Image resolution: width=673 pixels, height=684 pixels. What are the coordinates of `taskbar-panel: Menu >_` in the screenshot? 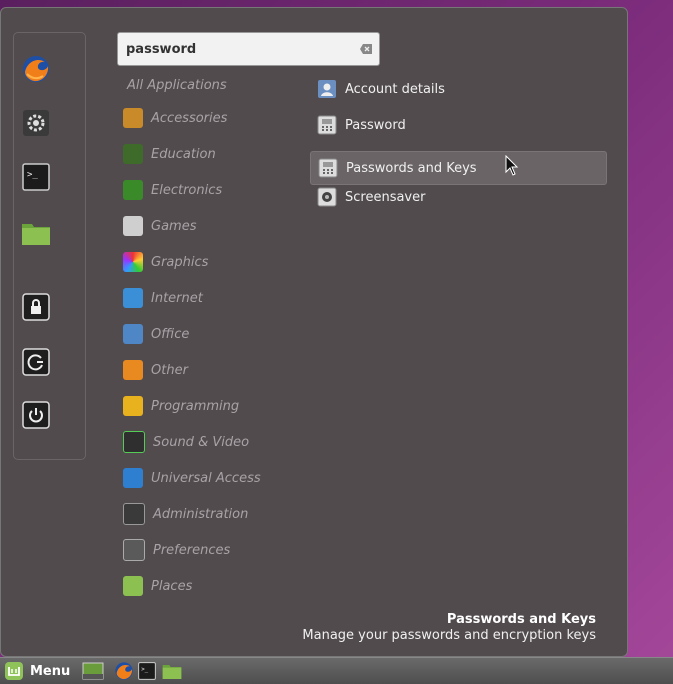 It's located at (336, 670).